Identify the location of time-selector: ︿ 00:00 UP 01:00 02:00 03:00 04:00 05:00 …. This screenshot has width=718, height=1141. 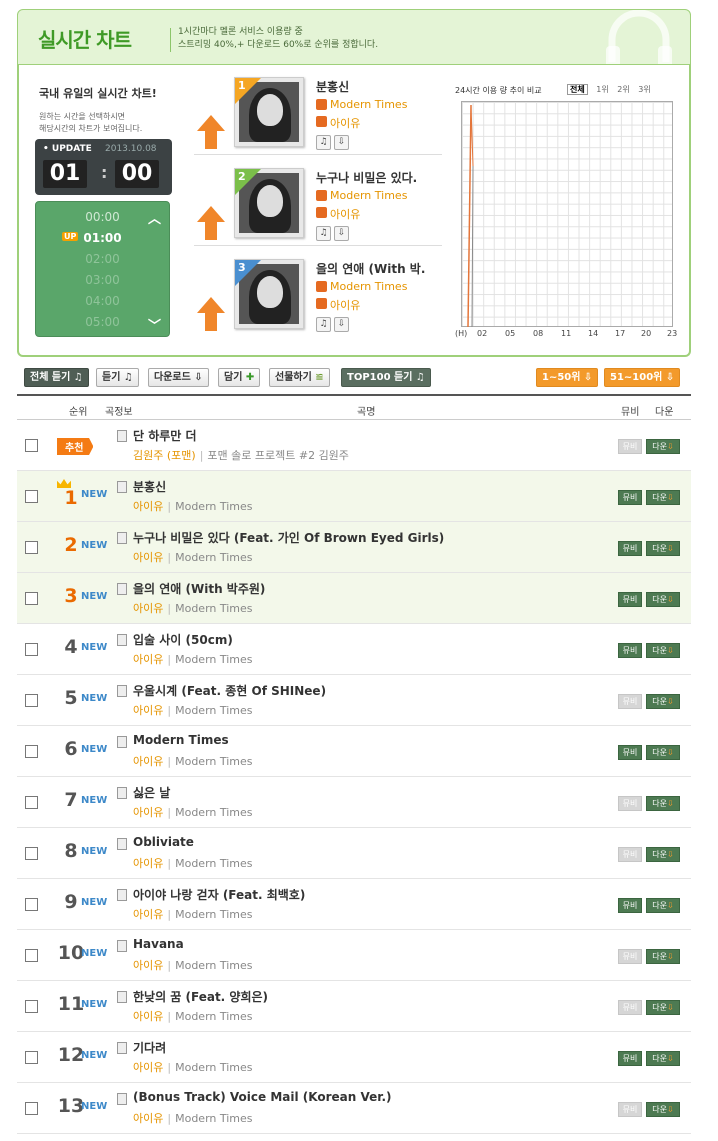
(102, 269).